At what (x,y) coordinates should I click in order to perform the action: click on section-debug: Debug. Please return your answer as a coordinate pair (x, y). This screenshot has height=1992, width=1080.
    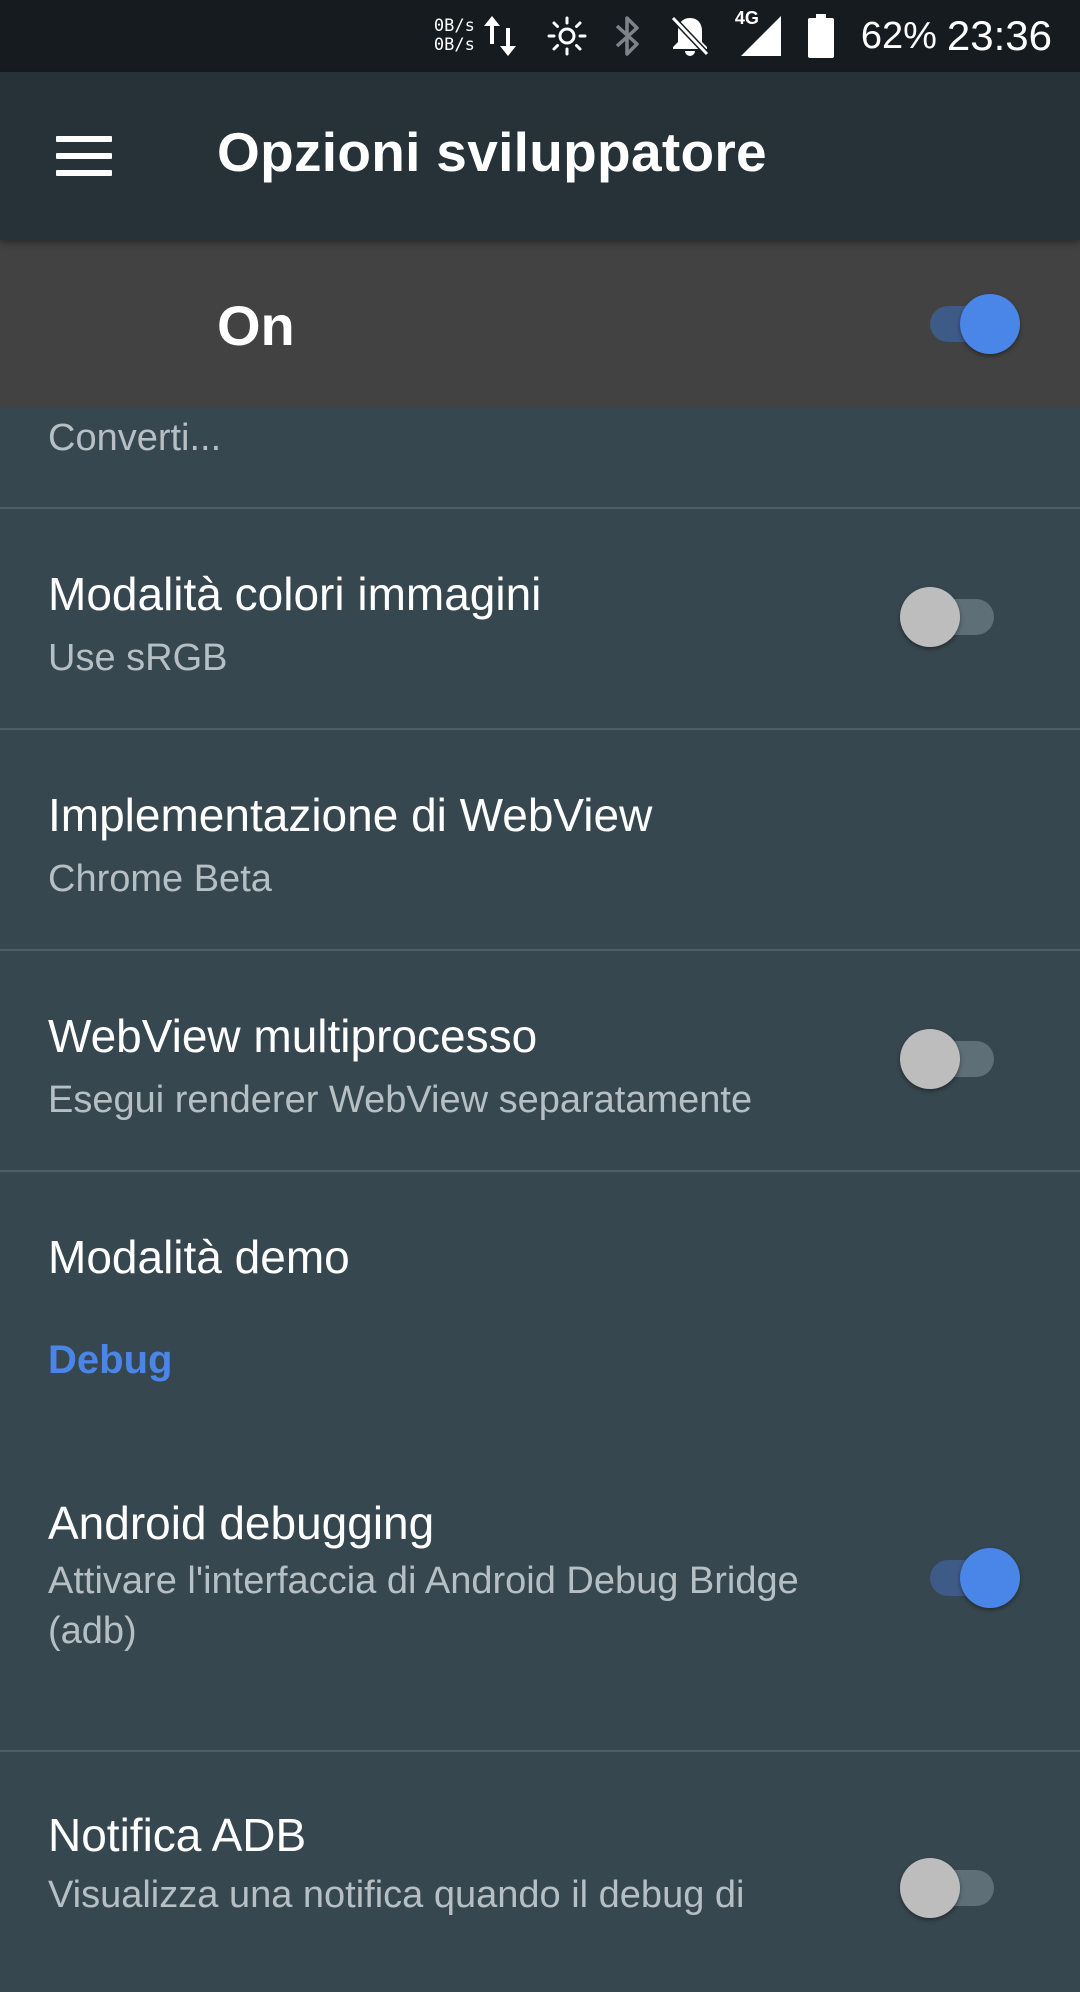
    Looking at the image, I should click on (540, 1402).